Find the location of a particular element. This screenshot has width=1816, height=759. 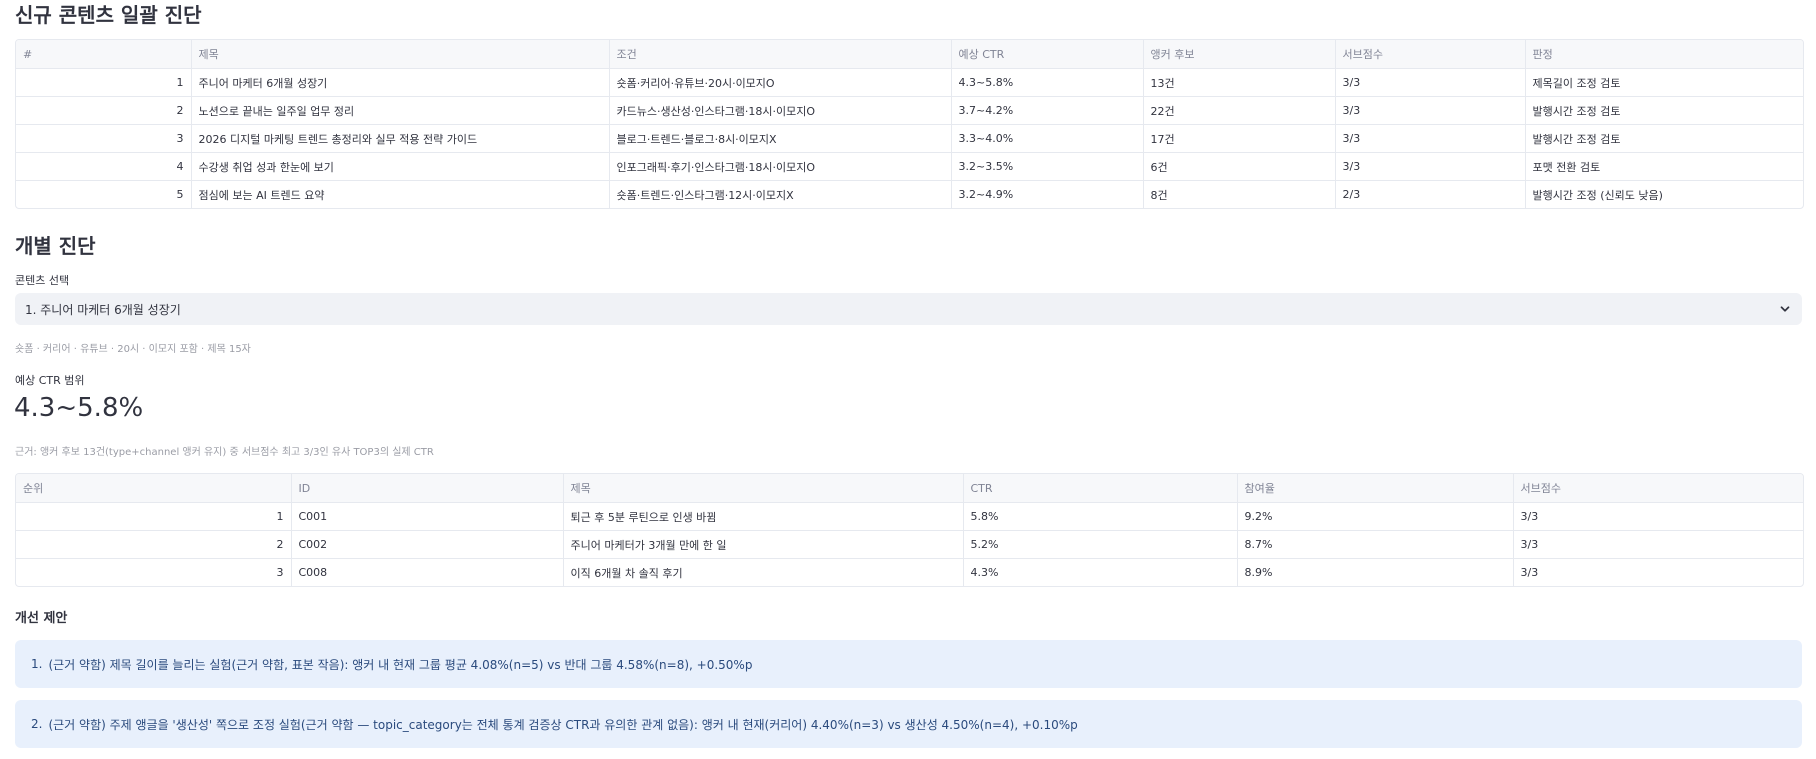

cell-anchor: 6건 is located at coordinates (1239, 166).